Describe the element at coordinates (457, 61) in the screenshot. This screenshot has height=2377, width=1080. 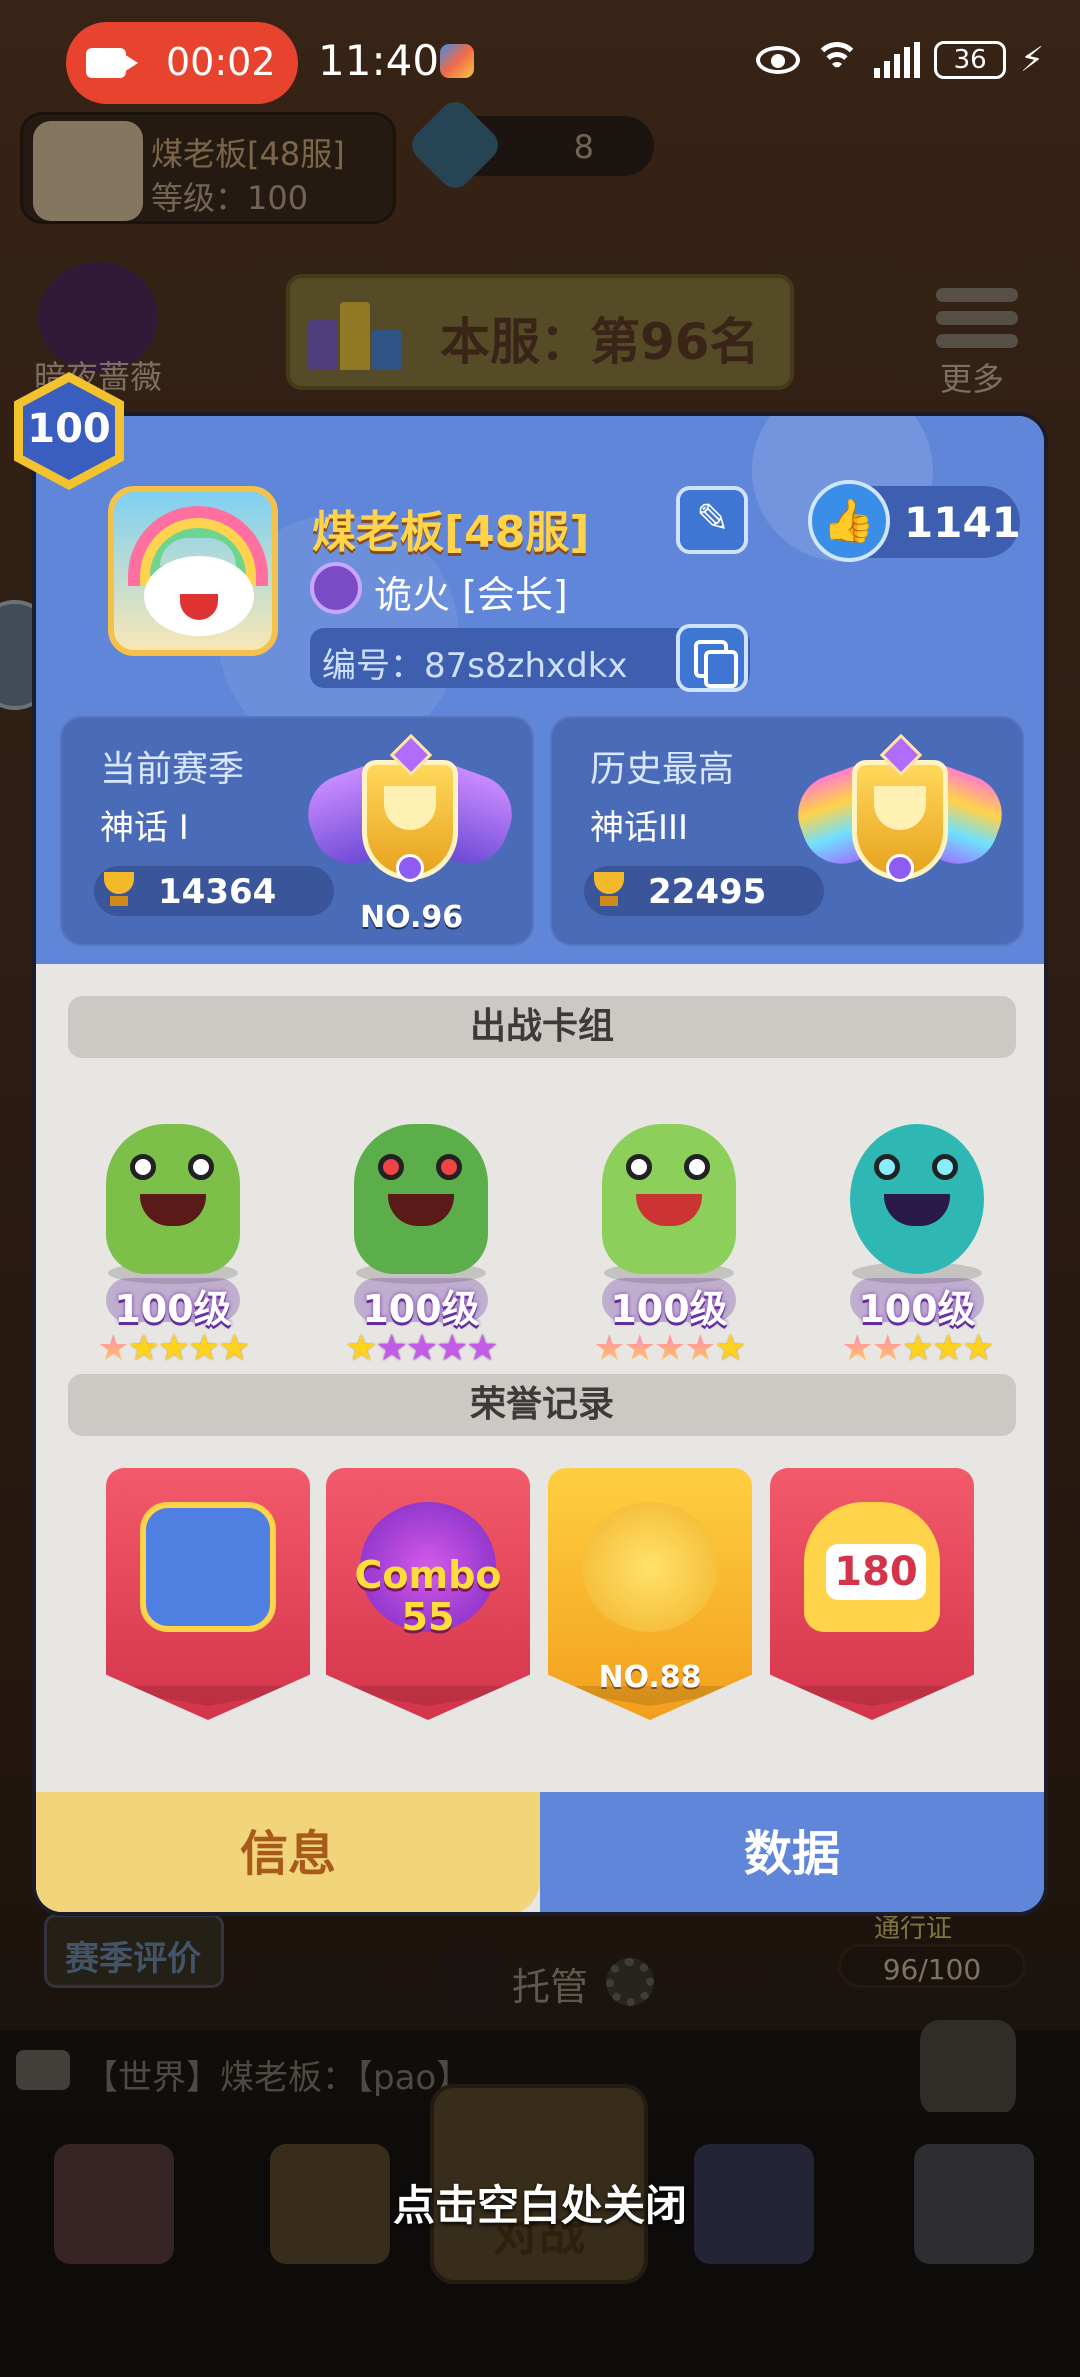
I see `app-notification-icon` at that location.